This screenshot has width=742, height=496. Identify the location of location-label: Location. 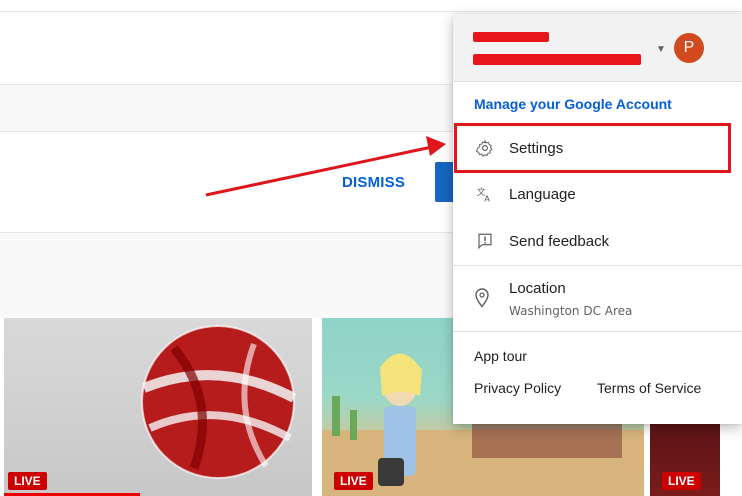
(537, 288).